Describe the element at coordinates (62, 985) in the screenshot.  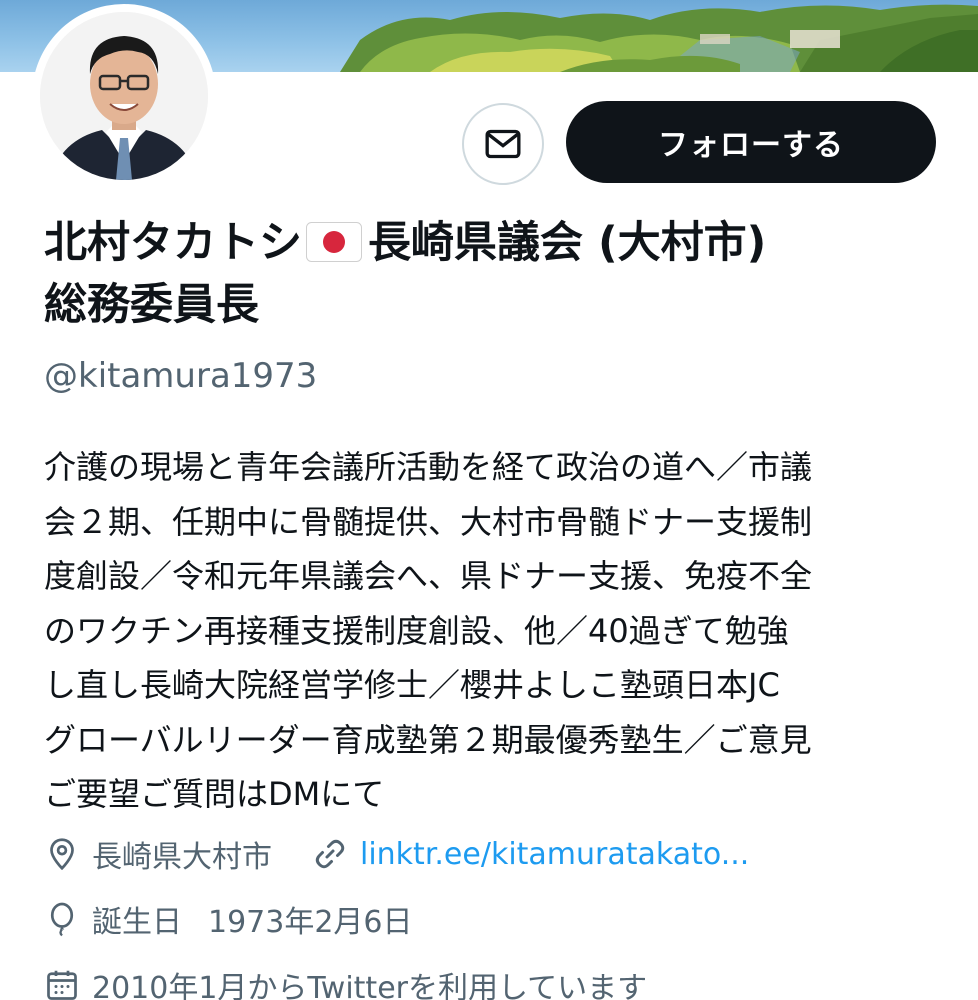
I see `calendar-icon` at that location.